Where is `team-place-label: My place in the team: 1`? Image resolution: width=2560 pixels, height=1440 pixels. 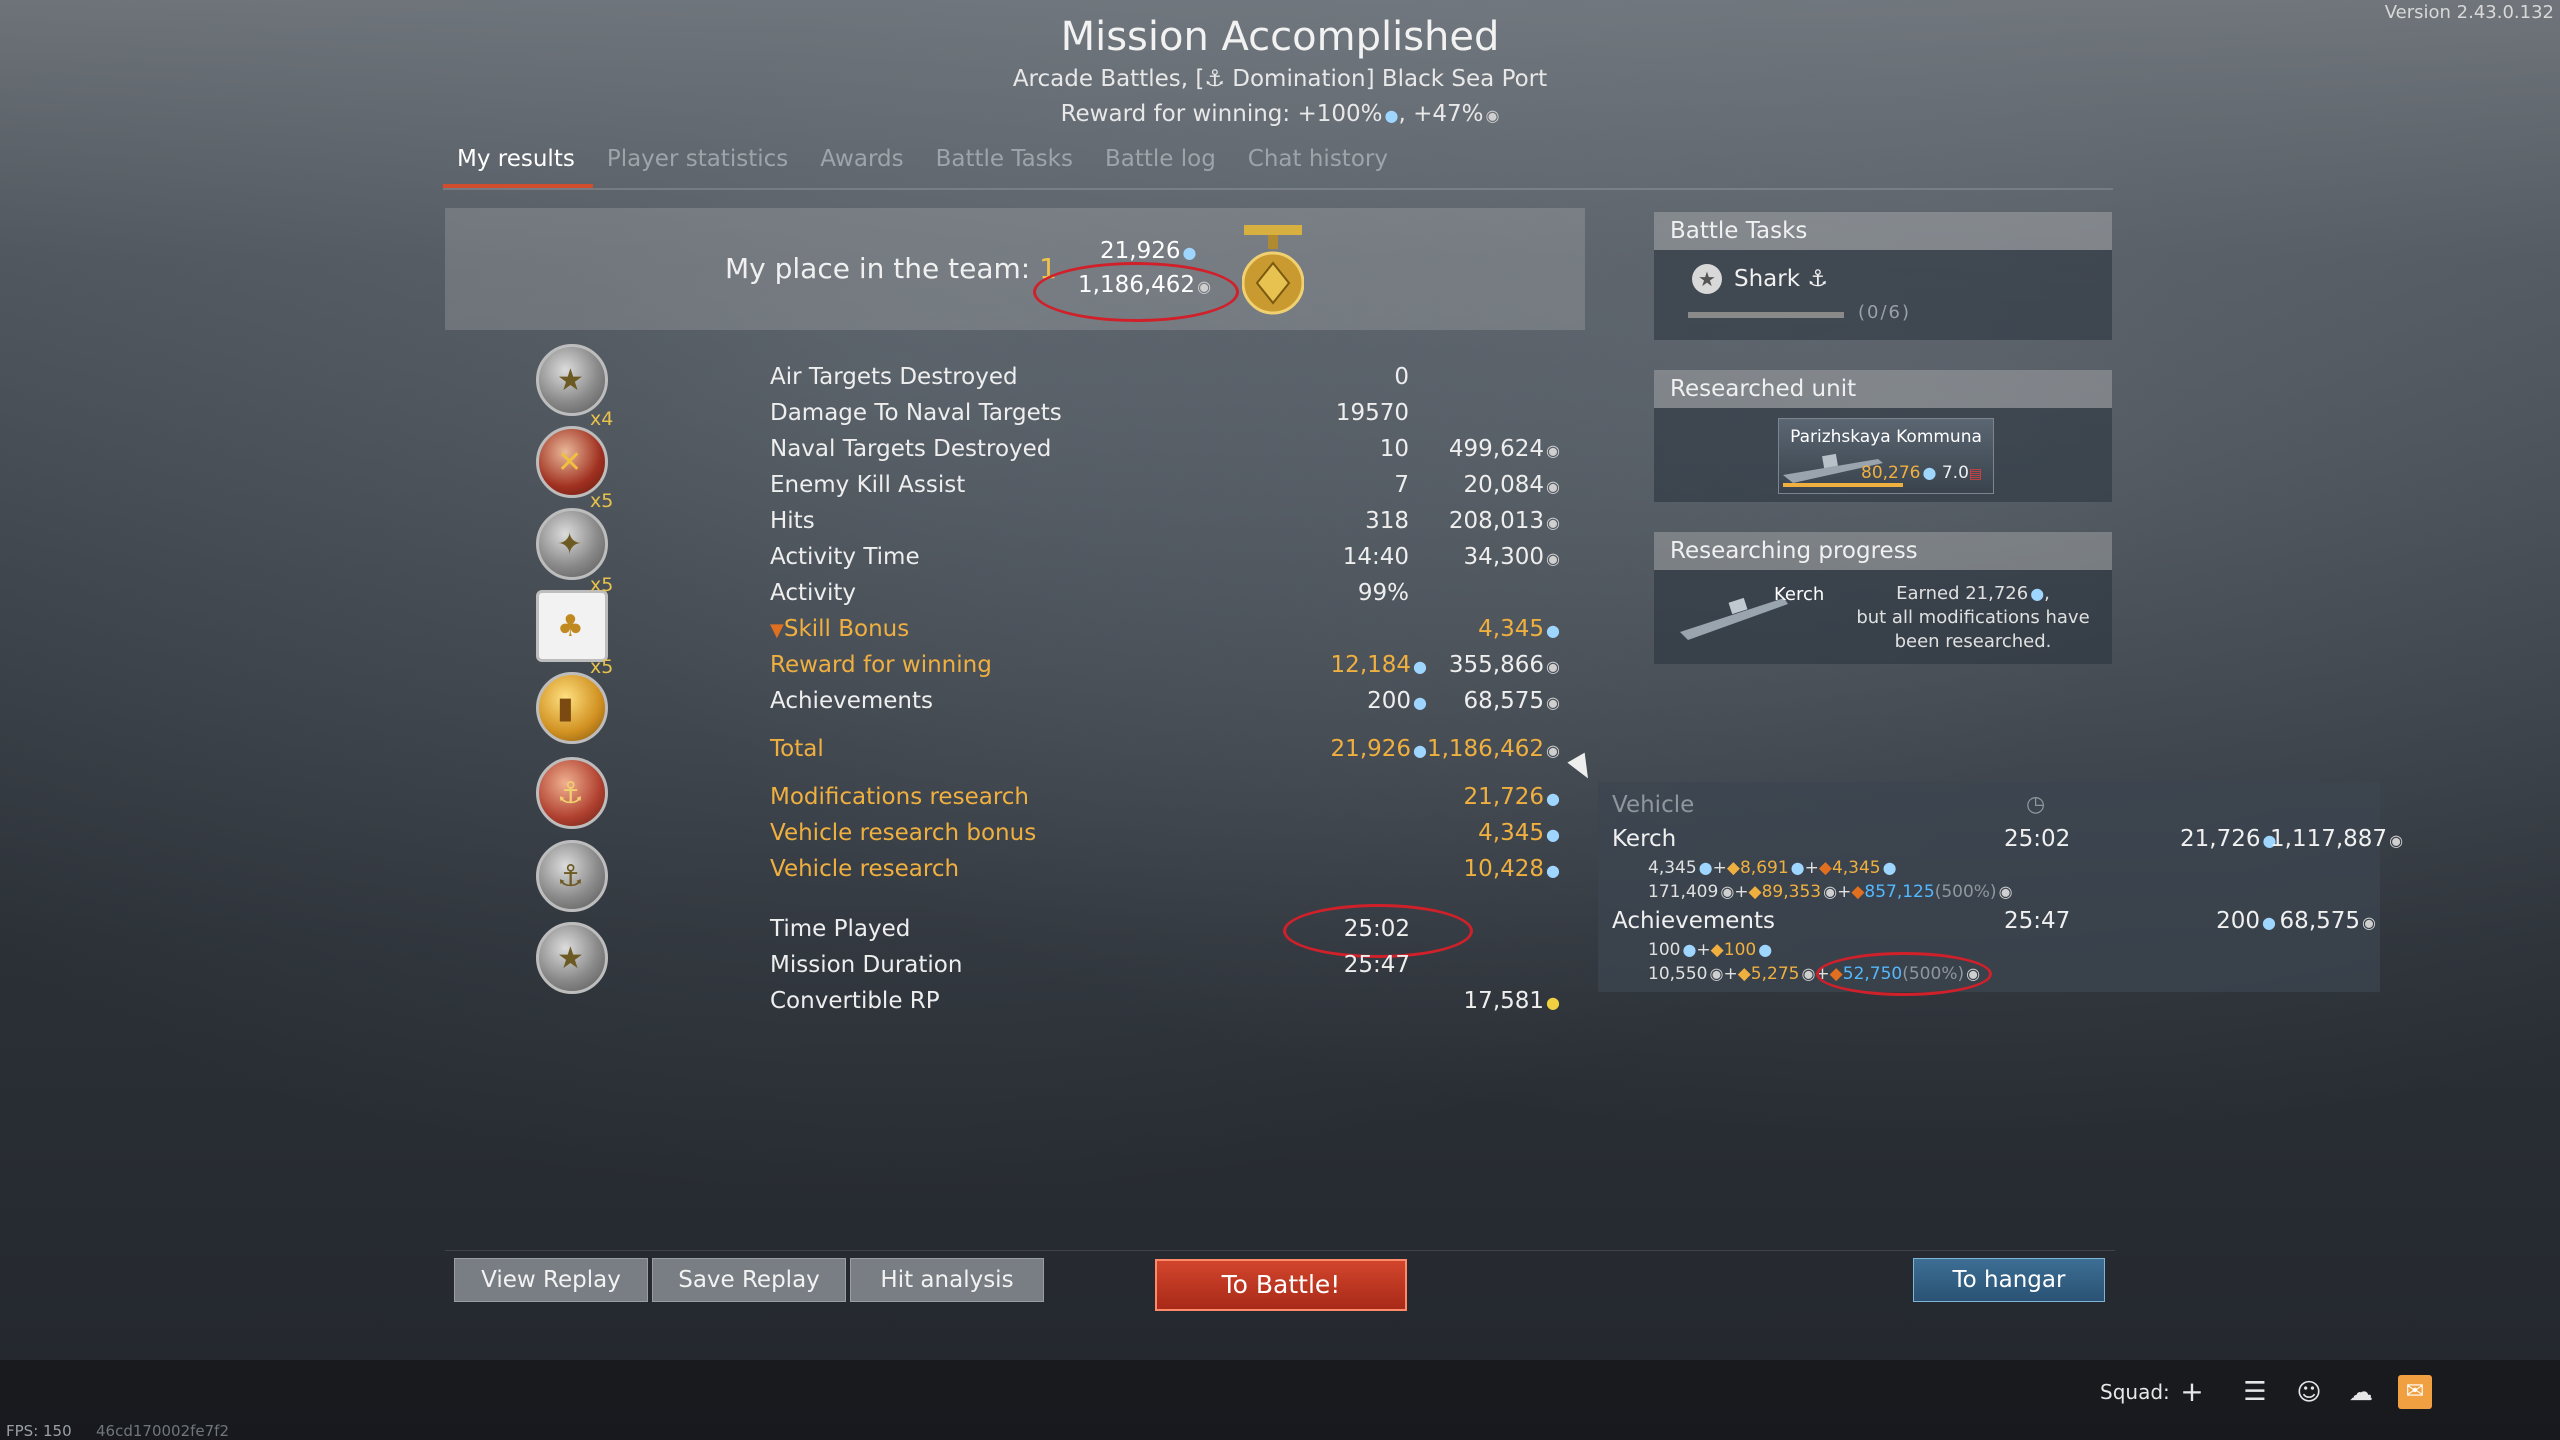
team-place-label: My place in the team: 1 is located at coordinates (891, 268).